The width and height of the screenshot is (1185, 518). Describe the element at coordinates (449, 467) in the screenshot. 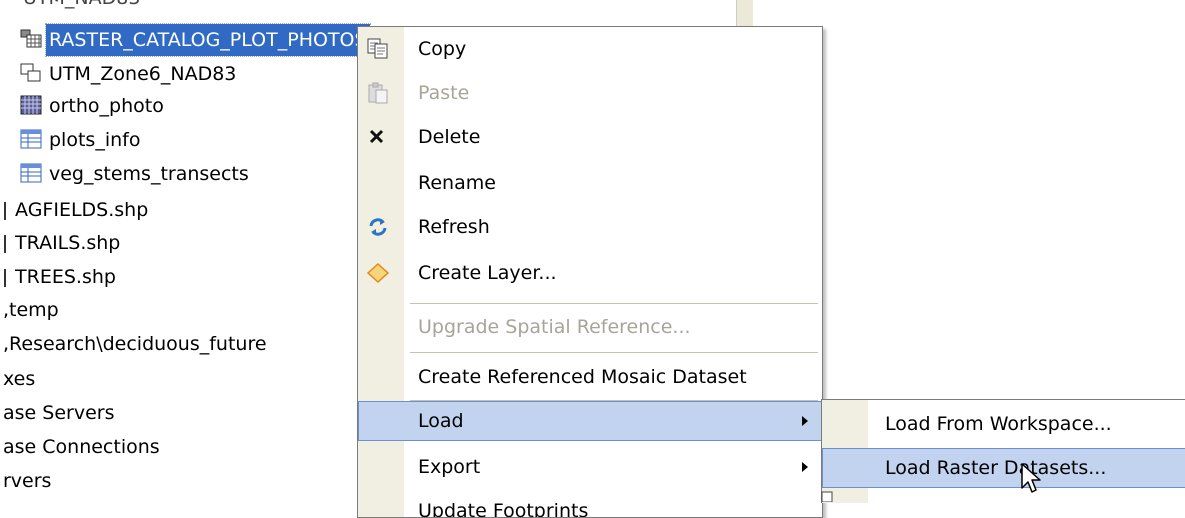

I see `menu-item-label: Export` at that location.